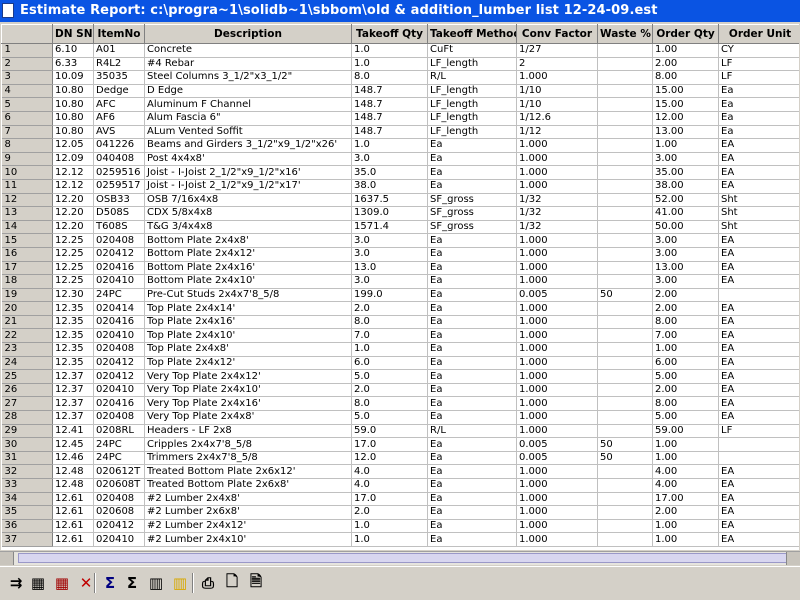  I want to click on table-cell: 020608T, so click(119, 485).